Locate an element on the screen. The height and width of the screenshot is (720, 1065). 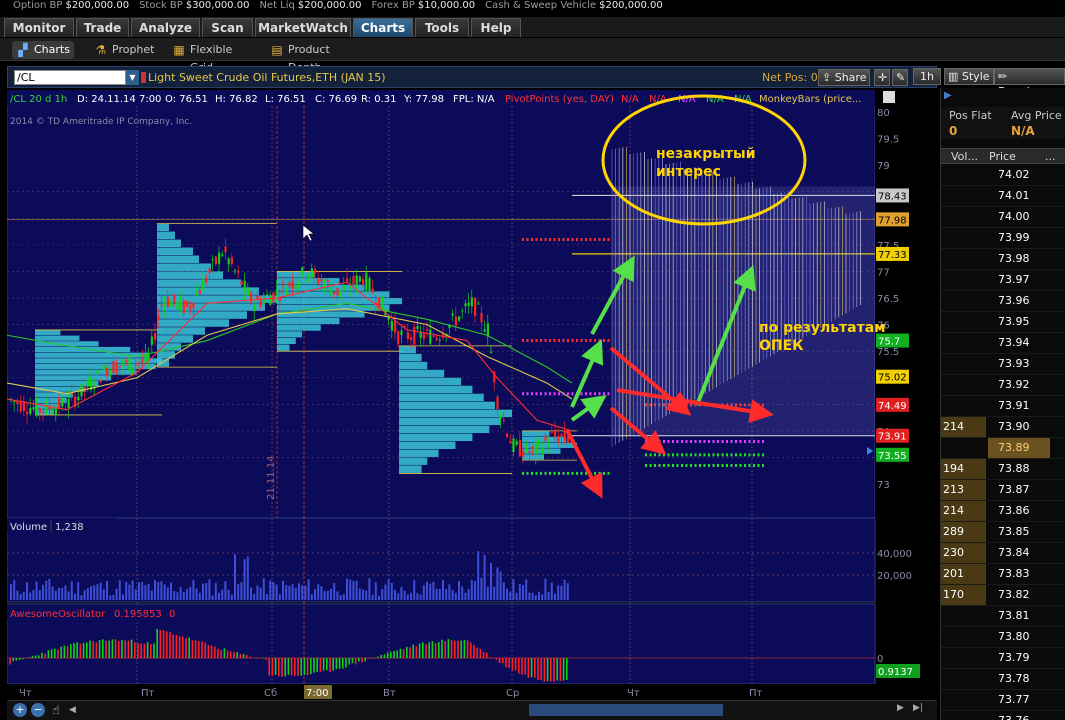
dom-price-cell: 73.86 is located at coordinates (1019, 511).